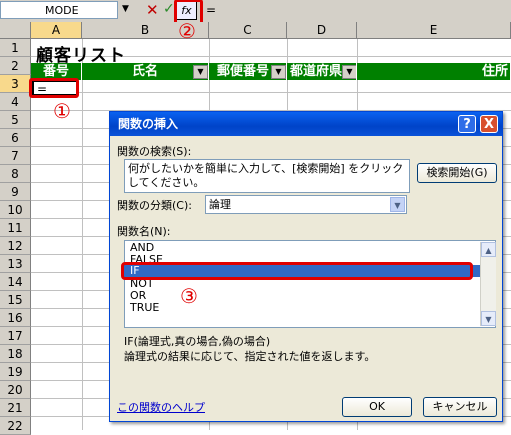 Image resolution: width=511 pixels, height=435 pixels. What do you see at coordinates (434, 30) in the screenshot?
I see `column-header-e: E` at bounding box center [434, 30].